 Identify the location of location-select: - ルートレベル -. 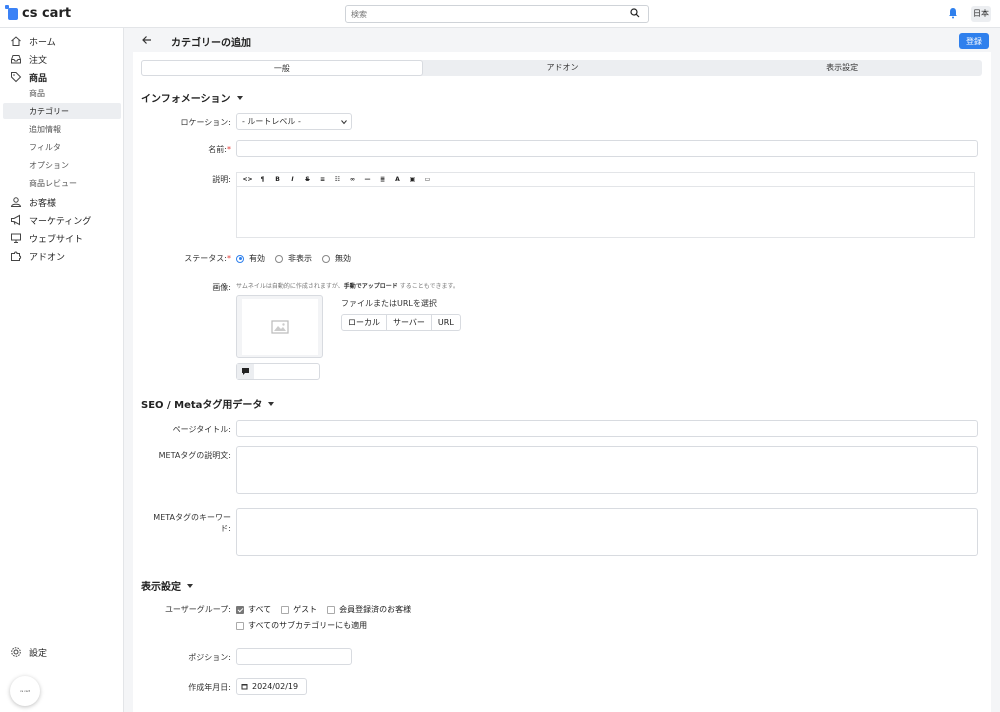
(294, 121).